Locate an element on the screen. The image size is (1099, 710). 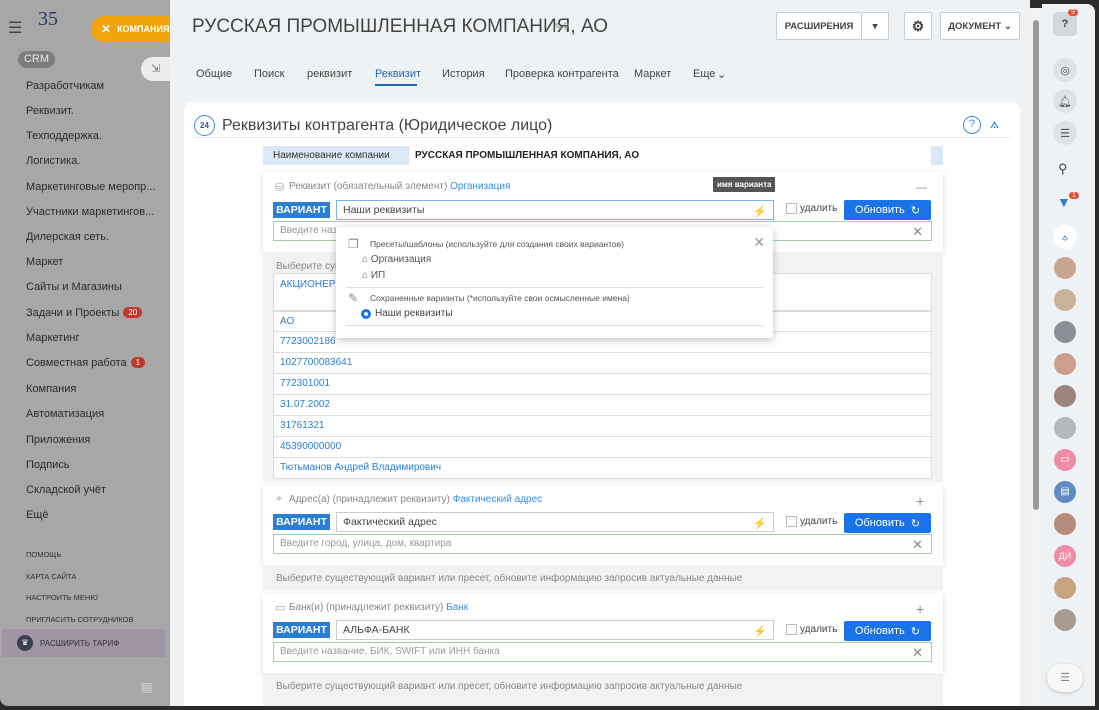
tab-7: Еще is located at coordinates (704, 74).